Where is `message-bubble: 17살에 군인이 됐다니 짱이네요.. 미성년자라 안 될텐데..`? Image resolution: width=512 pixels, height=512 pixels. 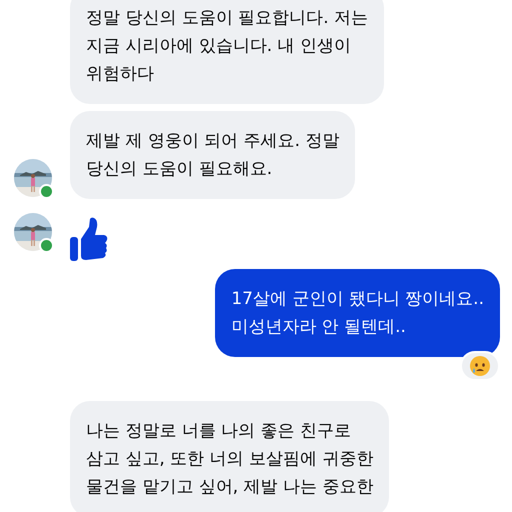 message-bubble: 17살에 군인이 됐다니 짱이네요.. 미성년자라 안 될텐데.. is located at coordinates (357, 313).